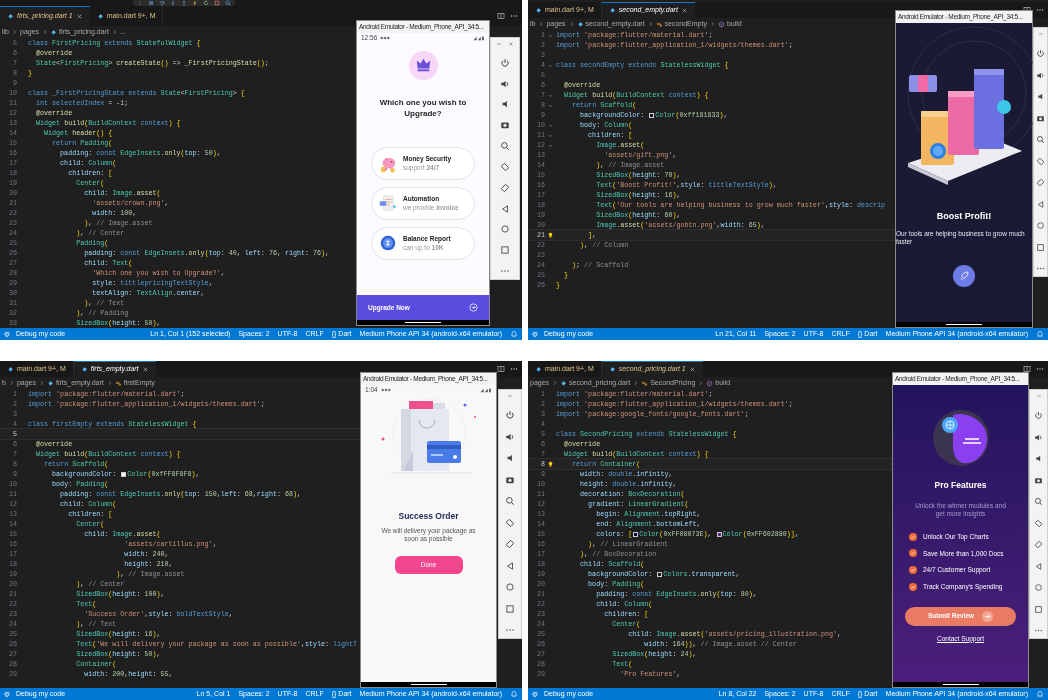  I want to click on screen-title: Pro Features, so click(960, 485).